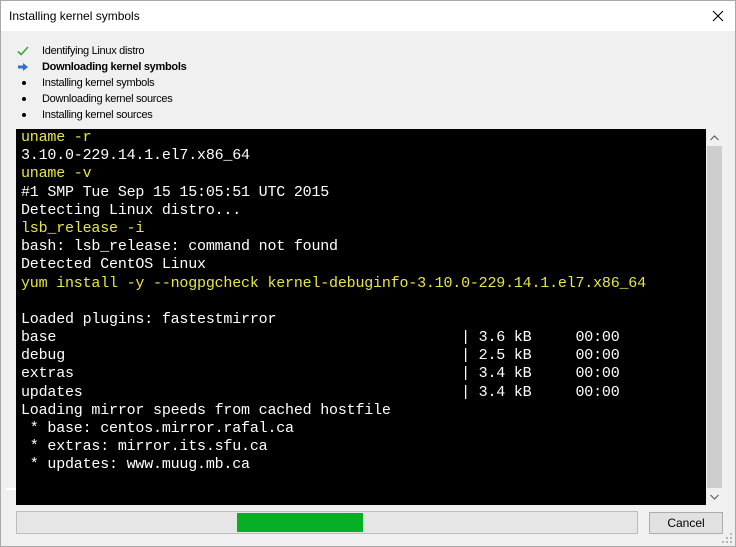 The width and height of the screenshot is (736, 547). I want to click on chevron-down-icon, so click(714, 497).